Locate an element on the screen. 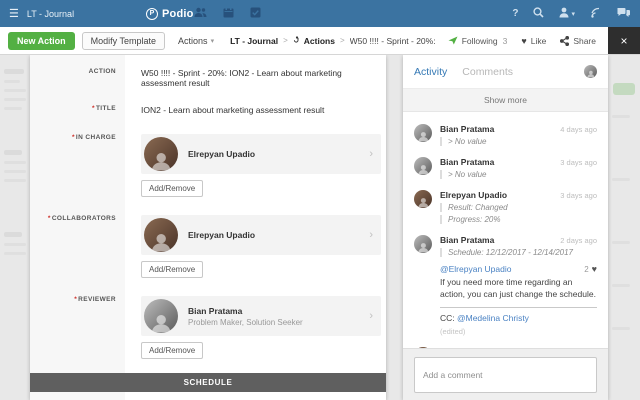  activity-user-name: Elrepyan Upadio is located at coordinates (473, 195).